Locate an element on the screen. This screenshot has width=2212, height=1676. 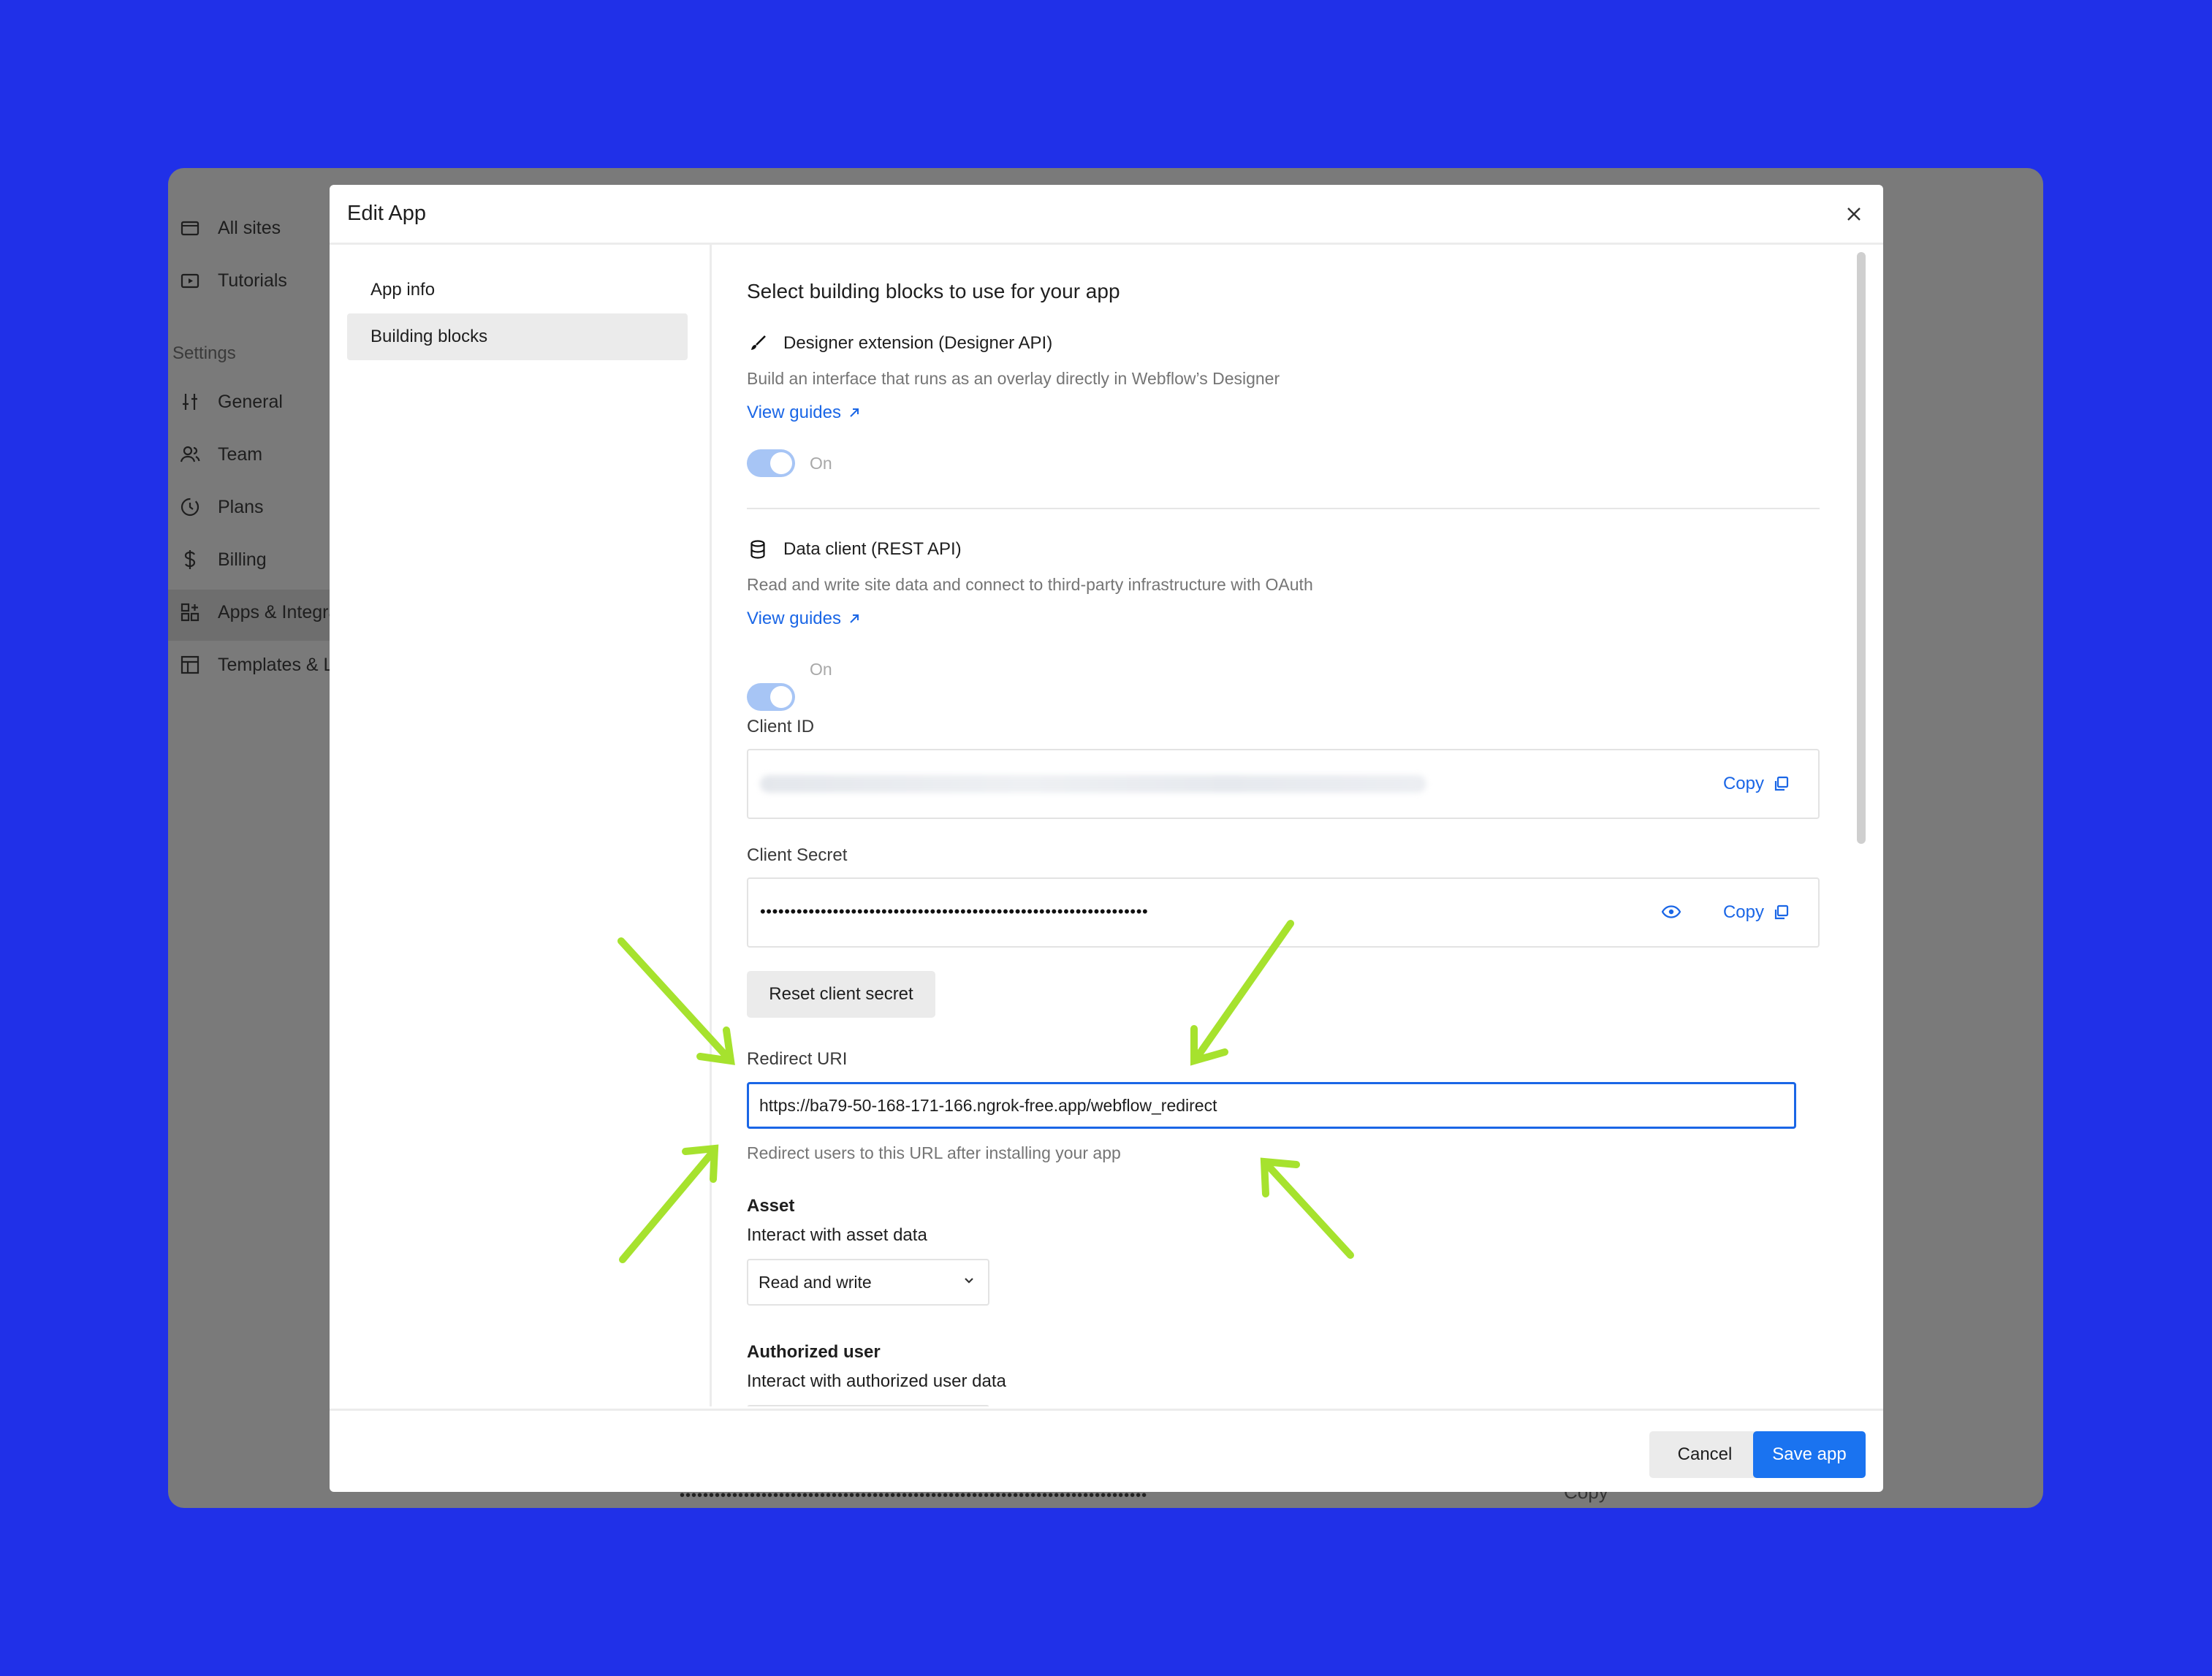
authorized-user-subtitle: Interact with authorized user data is located at coordinates (876, 1381).